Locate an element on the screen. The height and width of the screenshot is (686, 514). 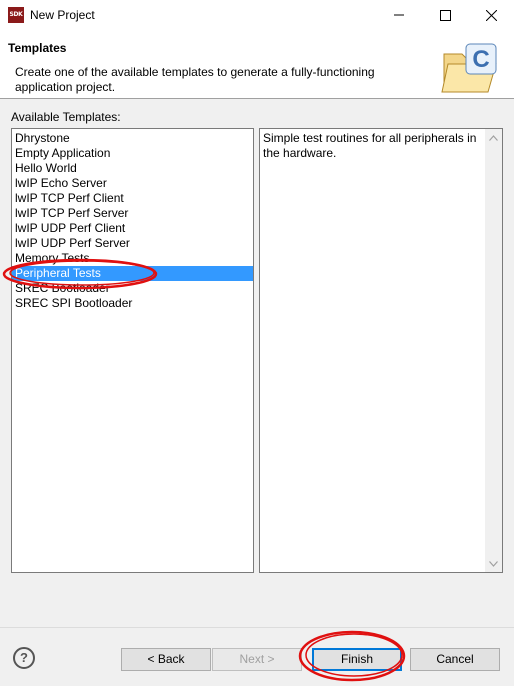
template-item: lwIP TCP Perf Client is located at coordinates (132, 198).